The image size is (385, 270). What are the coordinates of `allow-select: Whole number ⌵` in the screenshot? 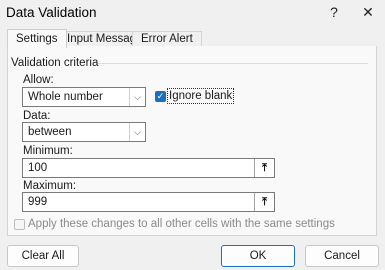 It's located at (84, 97).